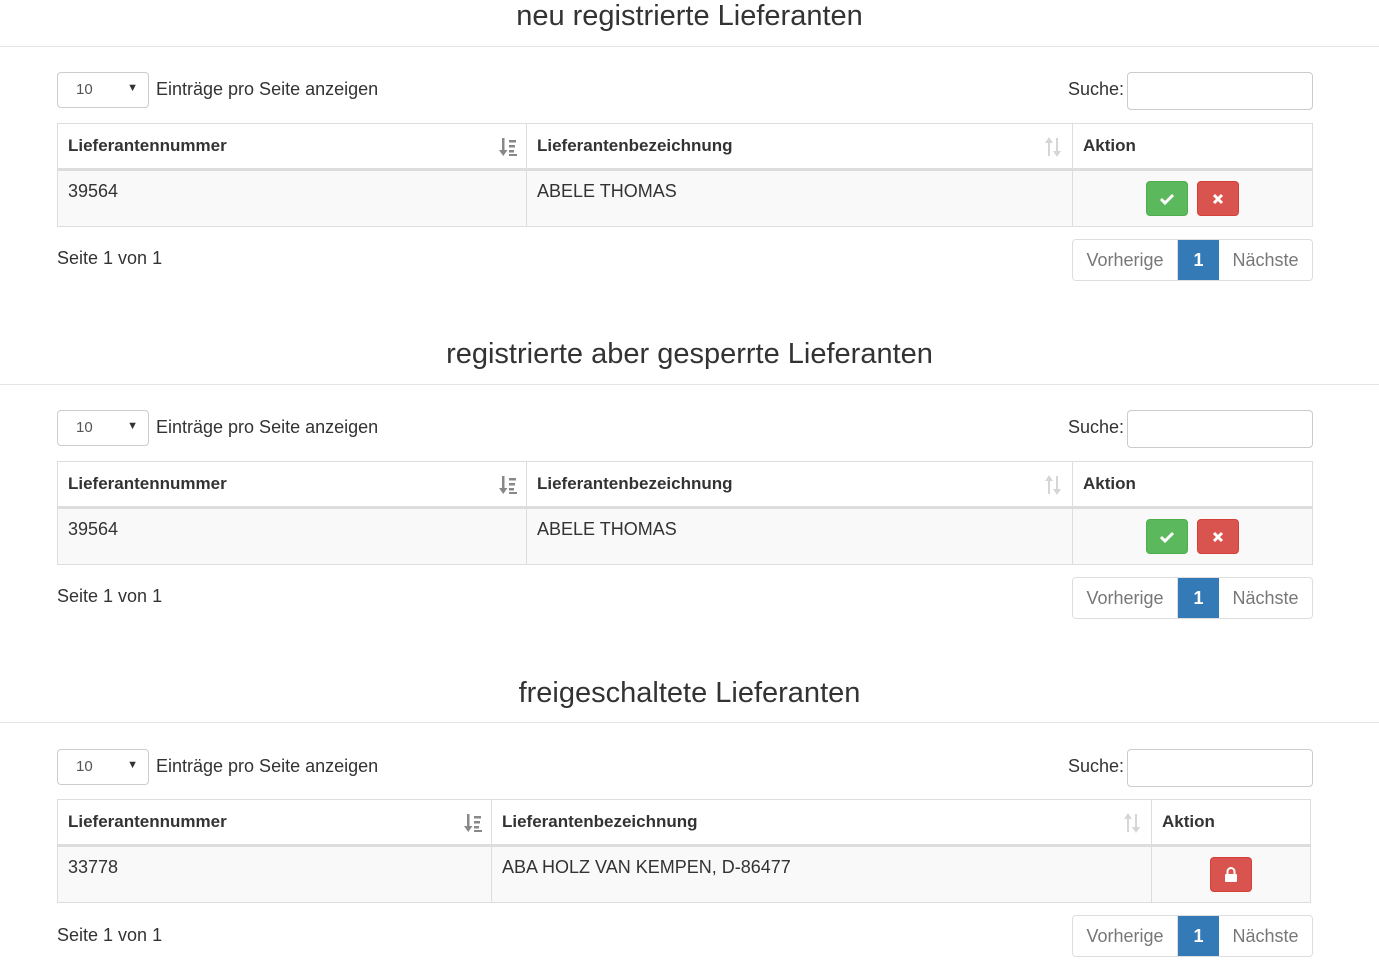 The width and height of the screenshot is (1379, 964). I want to click on lock-button, so click(1231, 874).